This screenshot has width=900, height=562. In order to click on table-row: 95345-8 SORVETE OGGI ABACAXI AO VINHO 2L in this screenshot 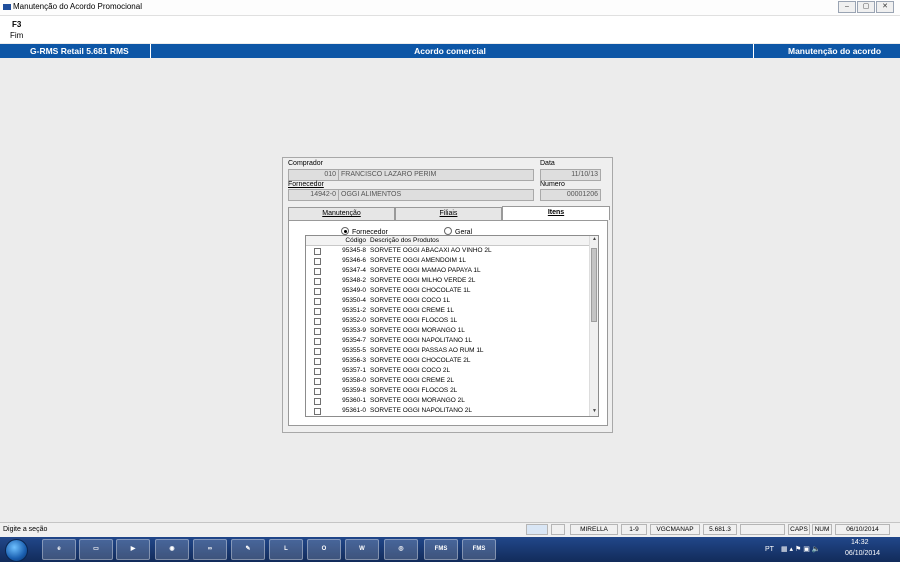, I will do `click(447, 251)`.